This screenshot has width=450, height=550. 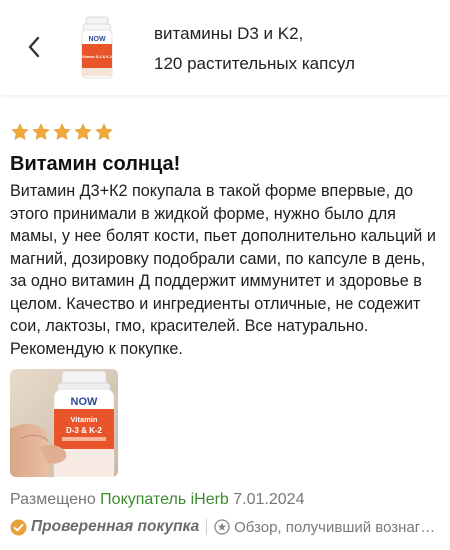 What do you see at coordinates (97, 48) in the screenshot?
I see `product-thumbnail: NOW Vitamin D-3 & K-2` at bounding box center [97, 48].